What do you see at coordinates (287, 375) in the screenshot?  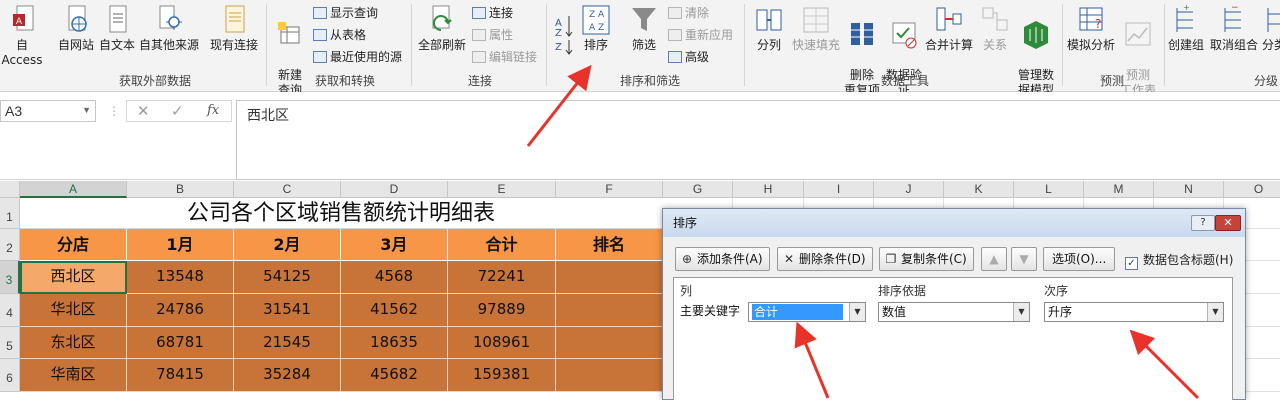 I see `data-cell: 35284` at bounding box center [287, 375].